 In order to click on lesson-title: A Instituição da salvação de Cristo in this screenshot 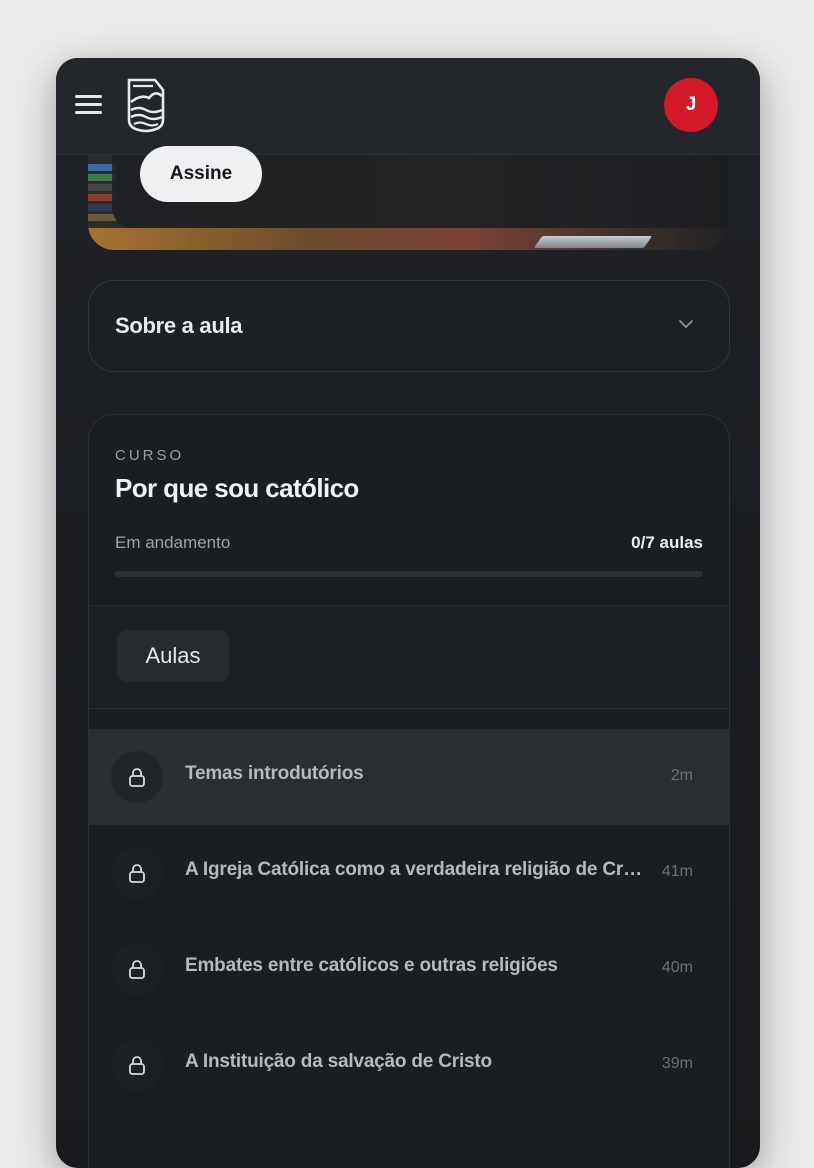, I will do `click(338, 1061)`.